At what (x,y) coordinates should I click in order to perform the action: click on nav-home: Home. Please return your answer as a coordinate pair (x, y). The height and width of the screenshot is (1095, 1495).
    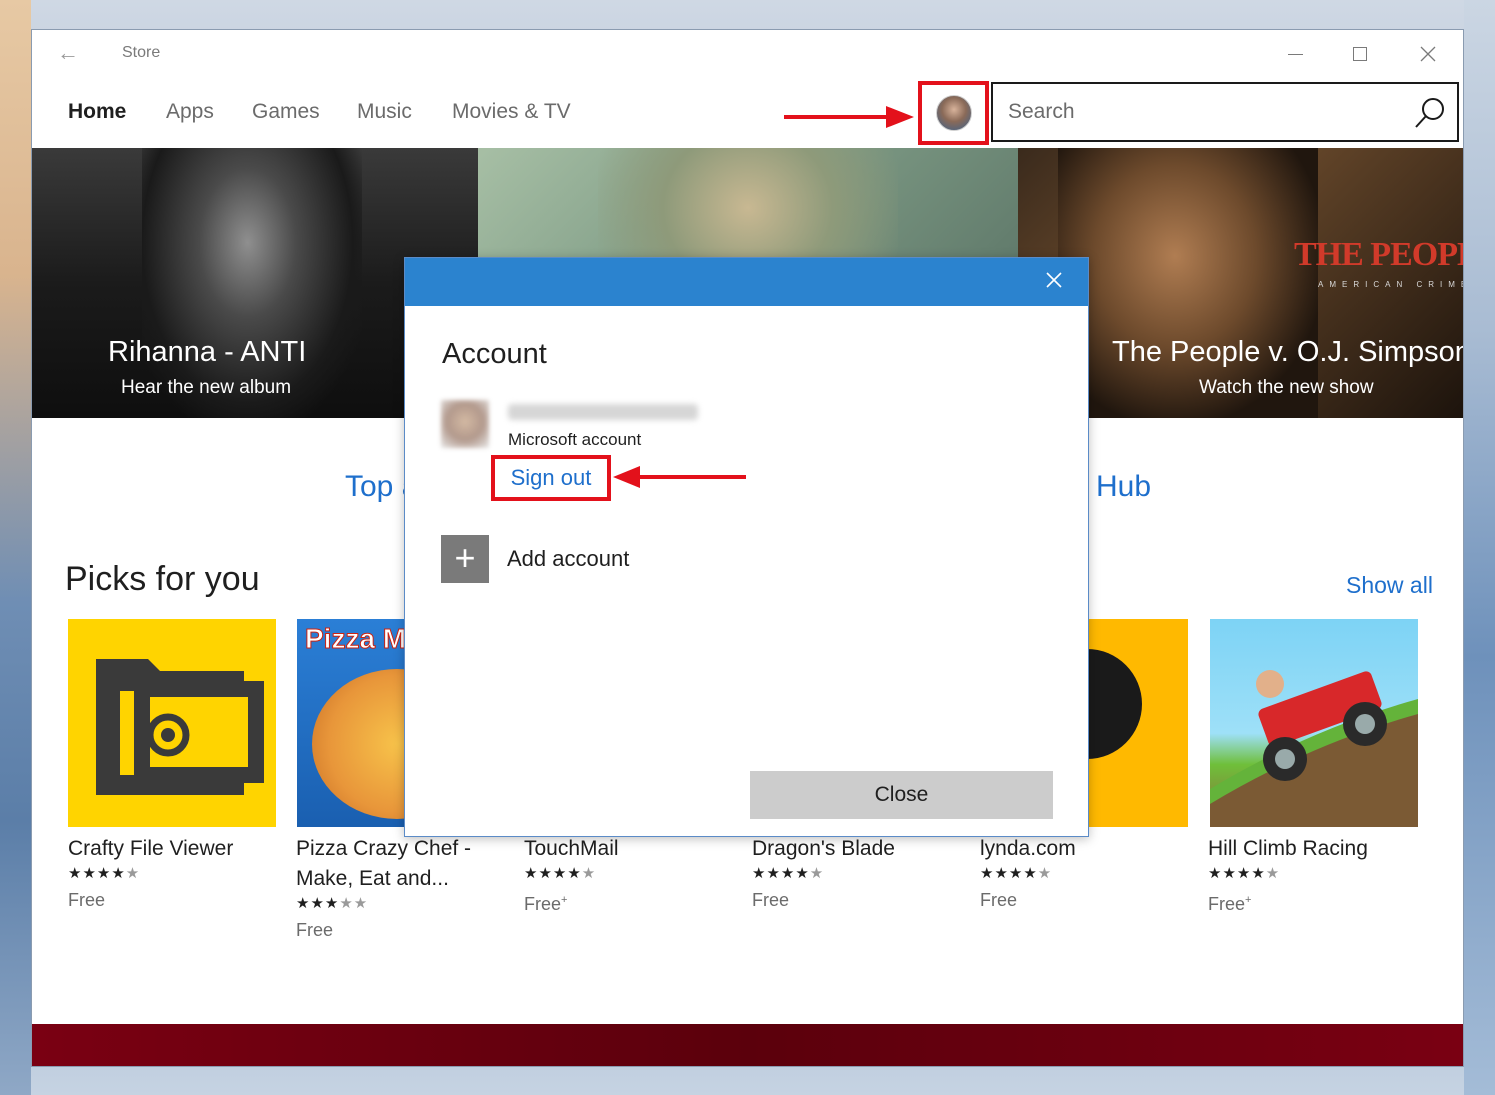
    Looking at the image, I should click on (97, 112).